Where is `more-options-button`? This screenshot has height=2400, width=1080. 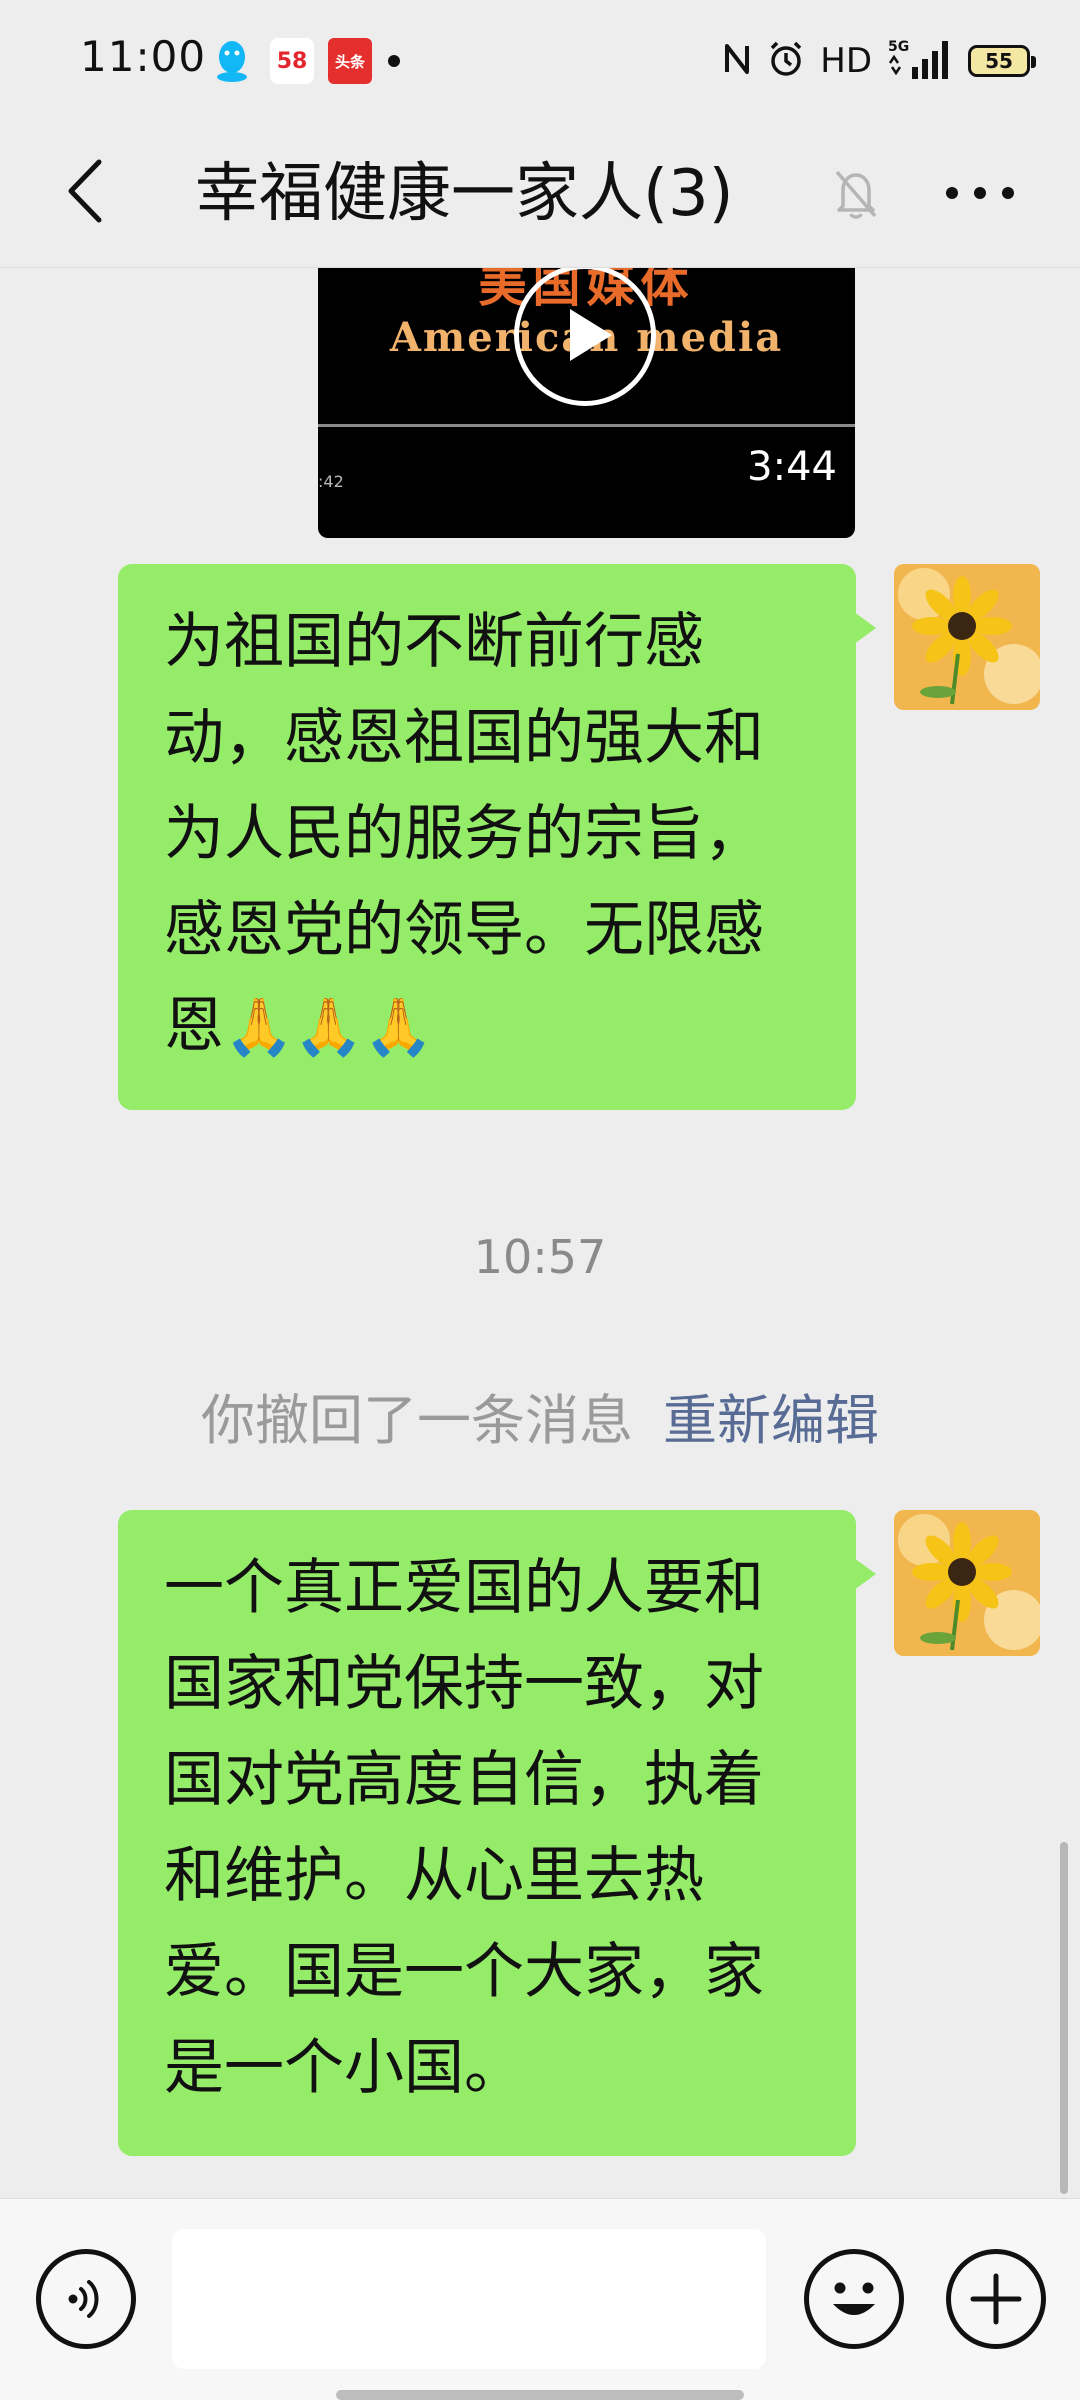
more-options-button is located at coordinates (980, 193).